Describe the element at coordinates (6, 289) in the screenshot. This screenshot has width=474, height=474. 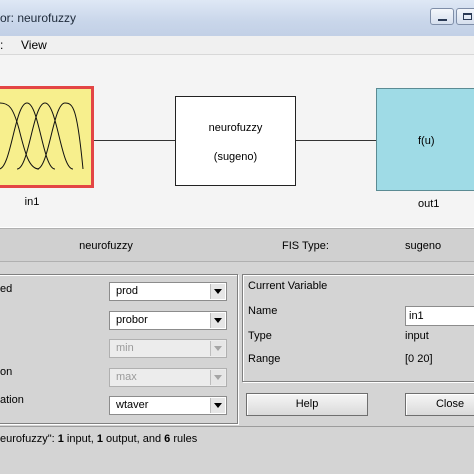
I see `method-label-and: ed` at that location.